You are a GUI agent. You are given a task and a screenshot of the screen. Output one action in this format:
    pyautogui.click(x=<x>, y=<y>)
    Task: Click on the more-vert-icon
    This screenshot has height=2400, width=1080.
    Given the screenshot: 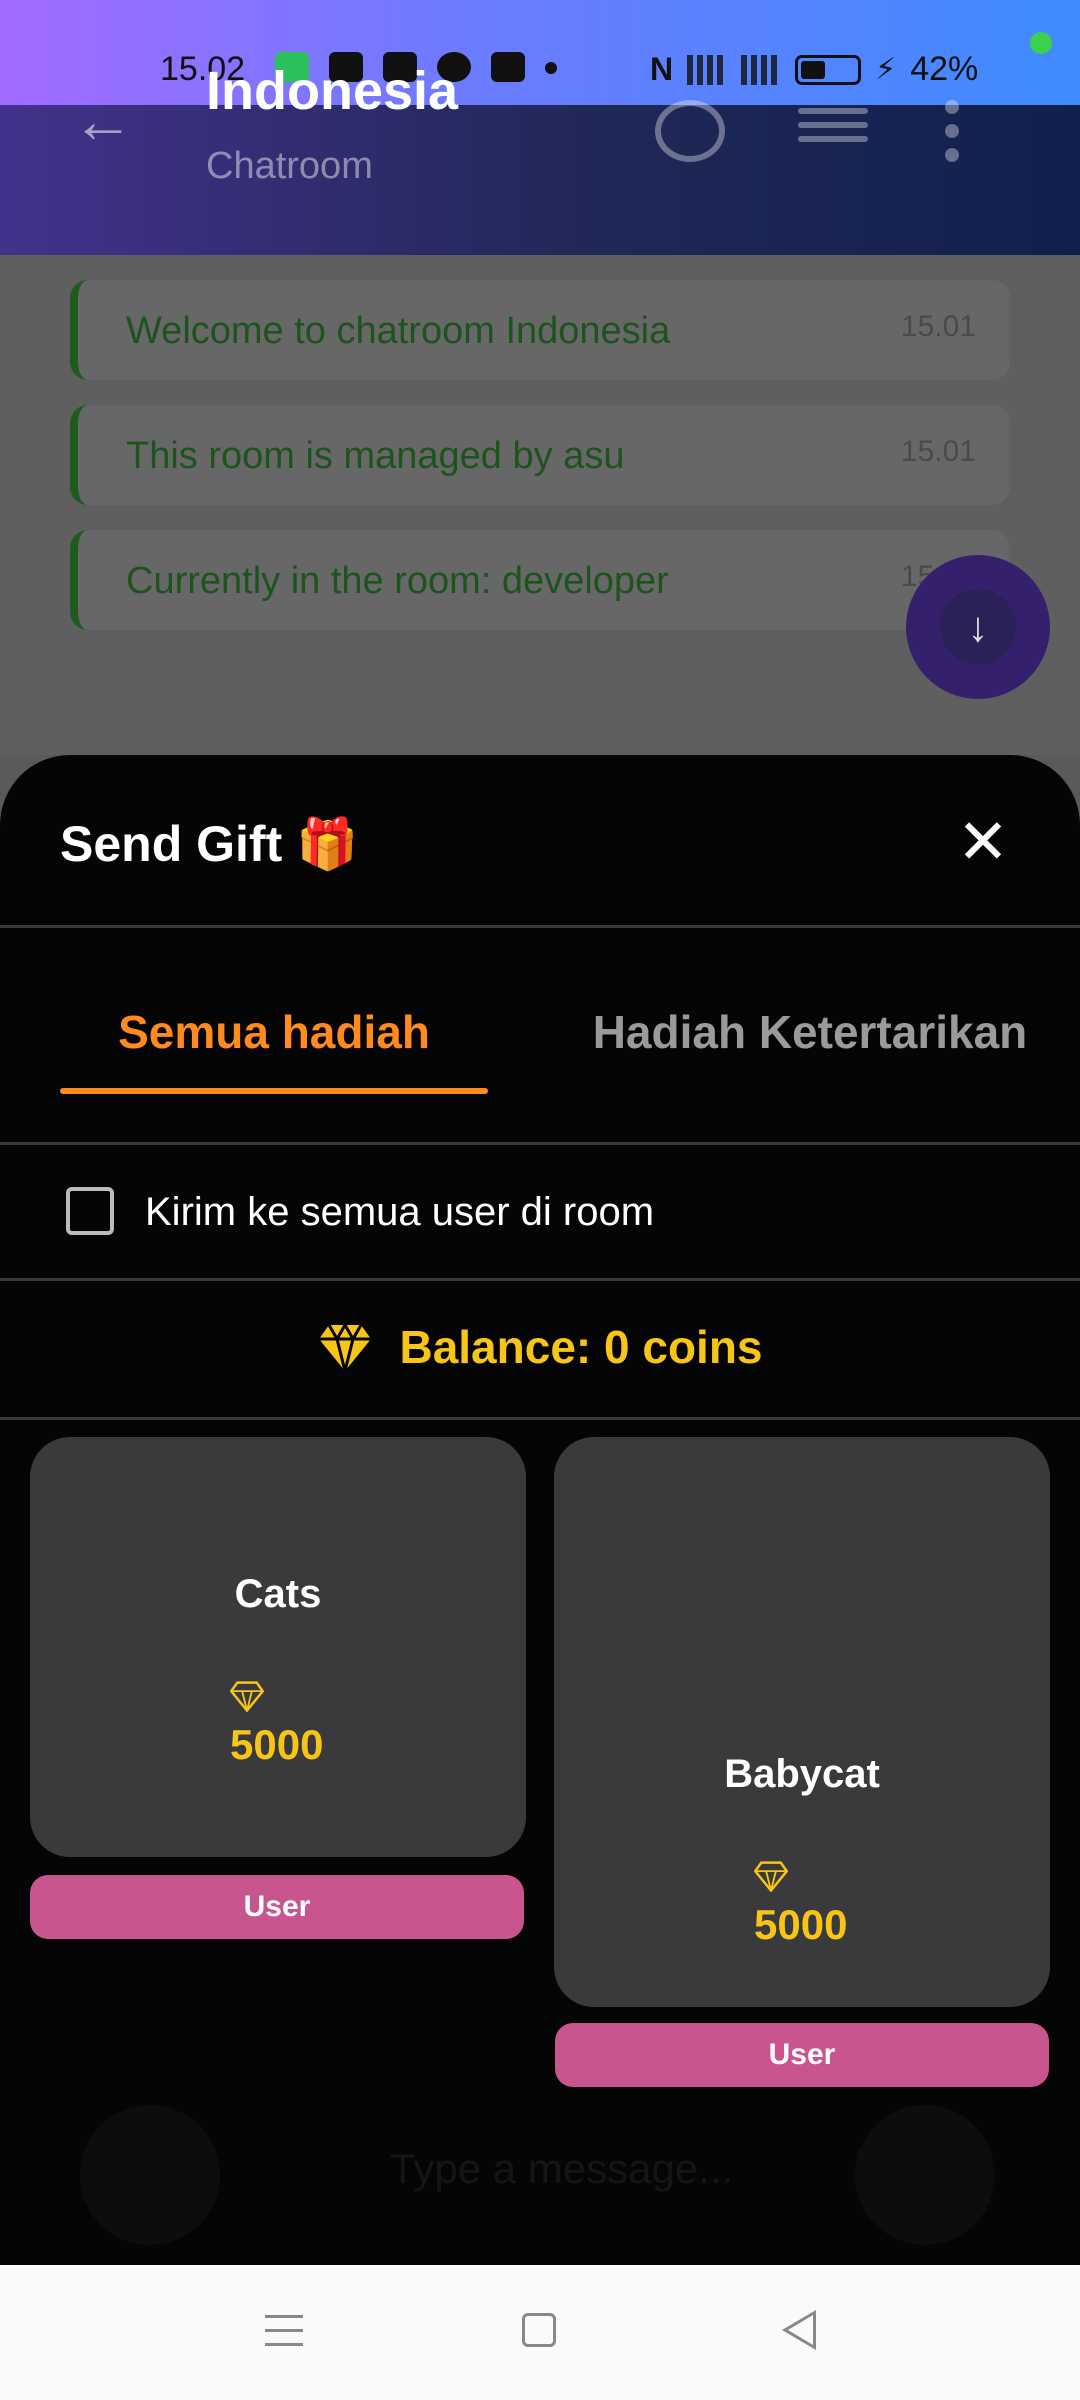 What is the action you would take?
    pyautogui.click(x=955, y=131)
    